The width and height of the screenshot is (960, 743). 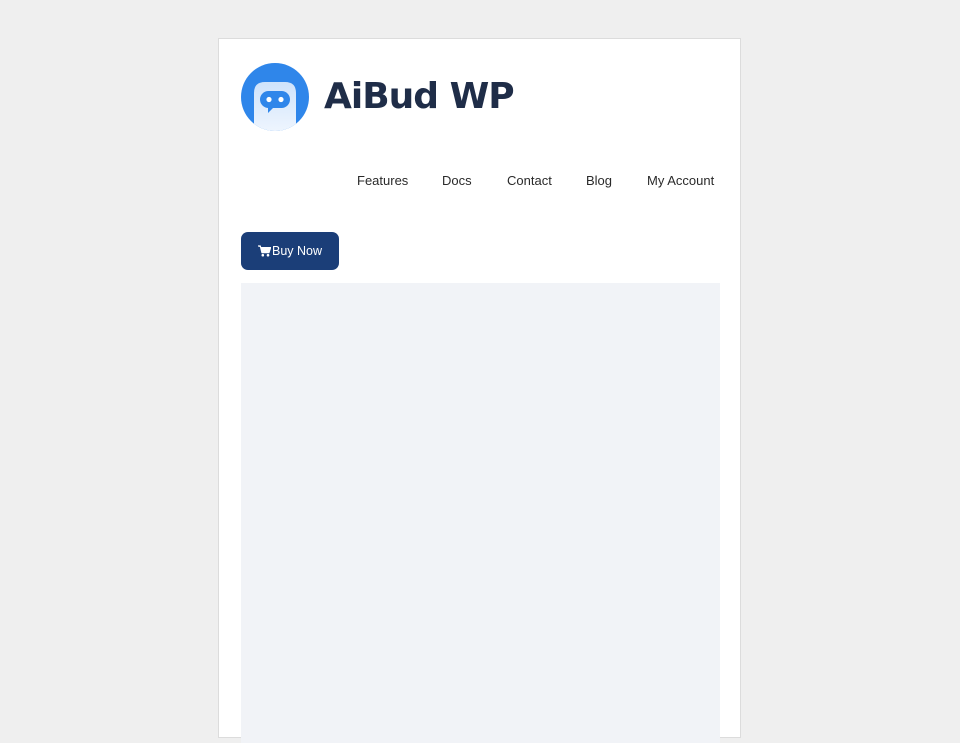 What do you see at coordinates (419, 97) in the screenshot?
I see `brand-name: AiBud WP` at bounding box center [419, 97].